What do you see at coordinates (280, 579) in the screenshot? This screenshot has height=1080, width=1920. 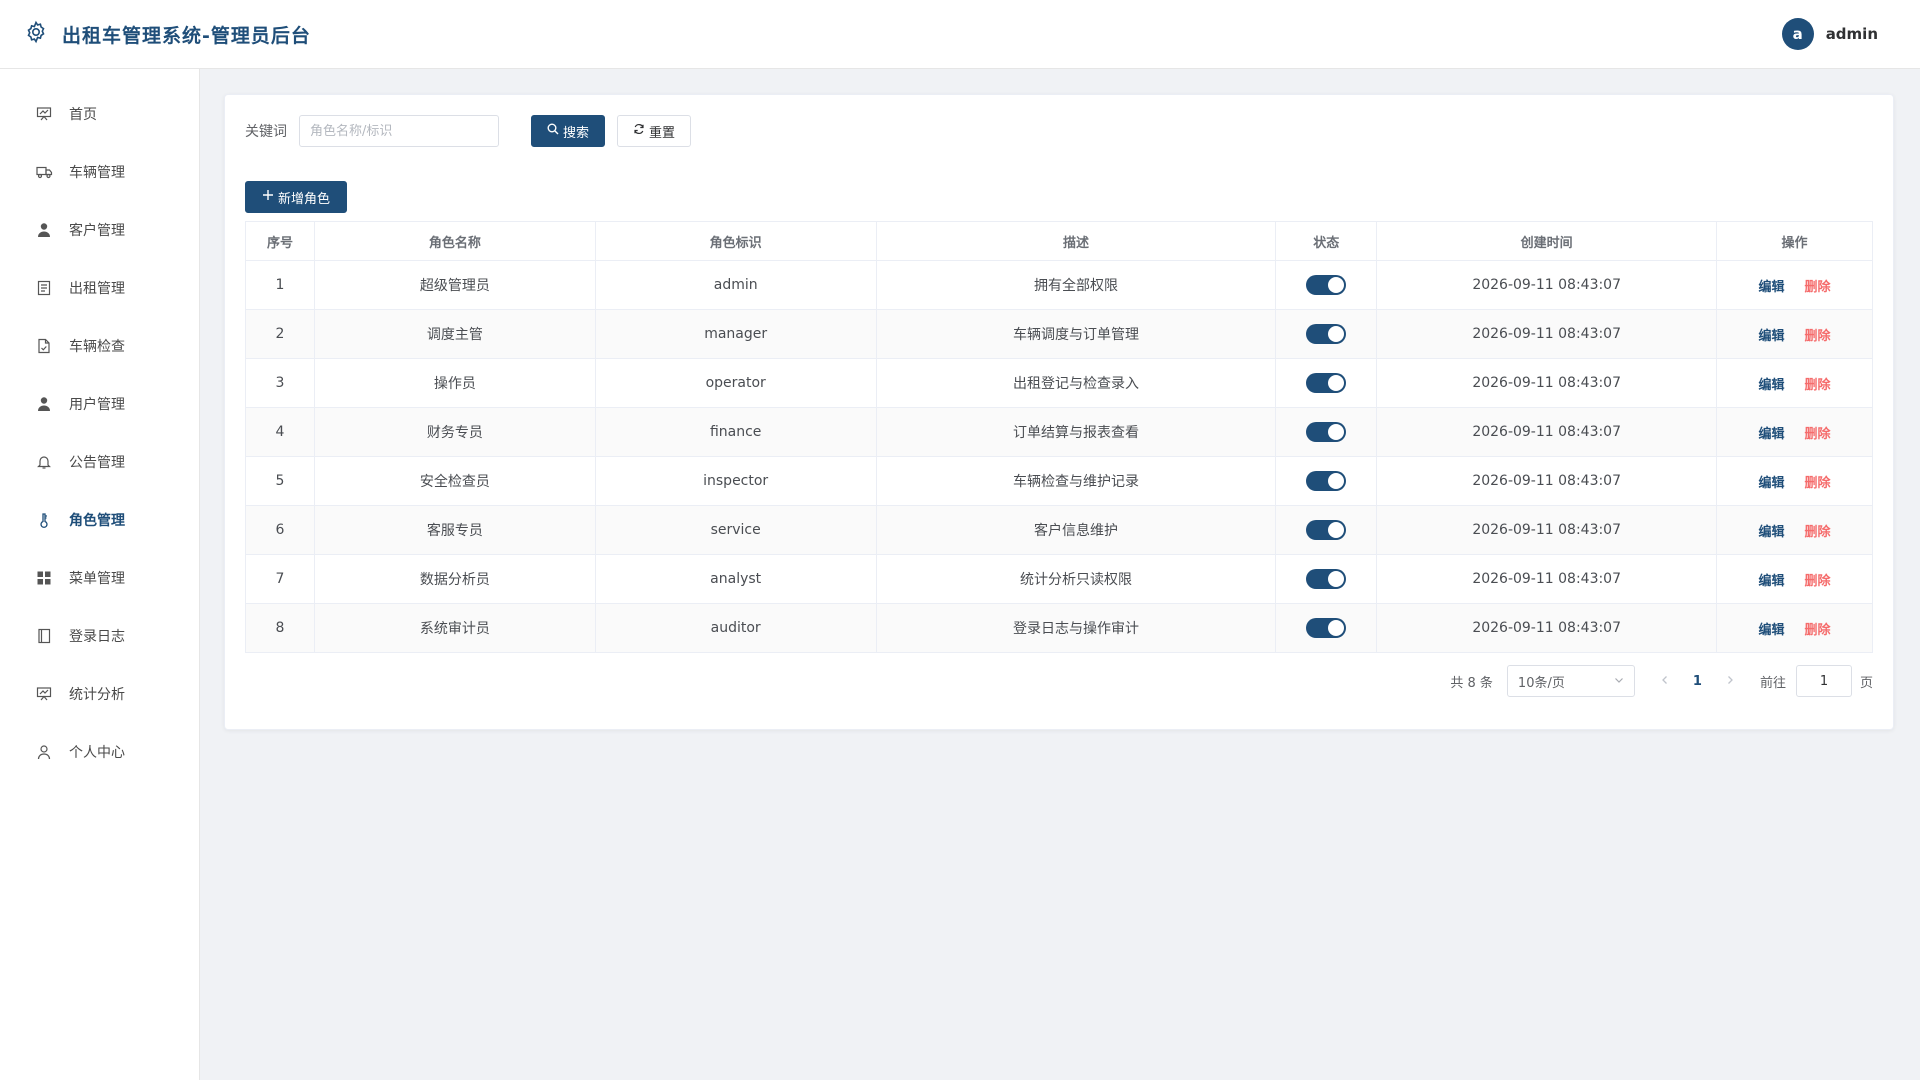 I see `row-index: 7` at bounding box center [280, 579].